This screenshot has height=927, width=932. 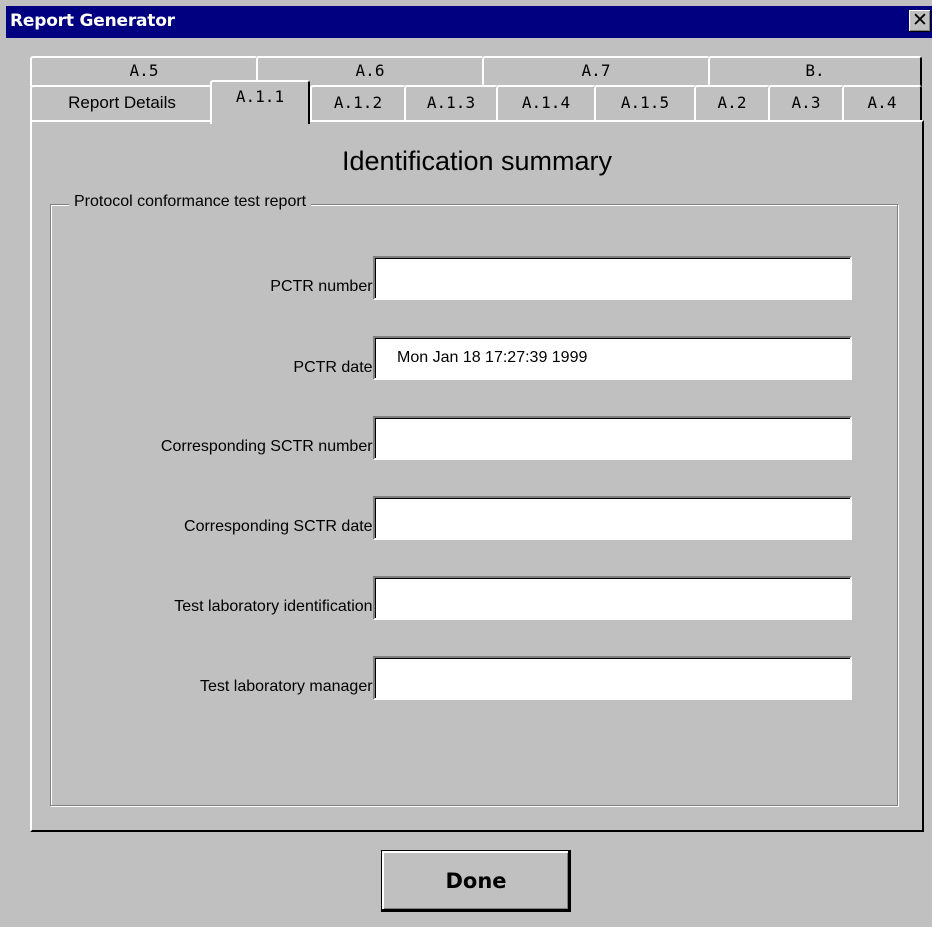 I want to click on sctr-date-label: Corresponding SCTR date:, so click(x=280, y=526).